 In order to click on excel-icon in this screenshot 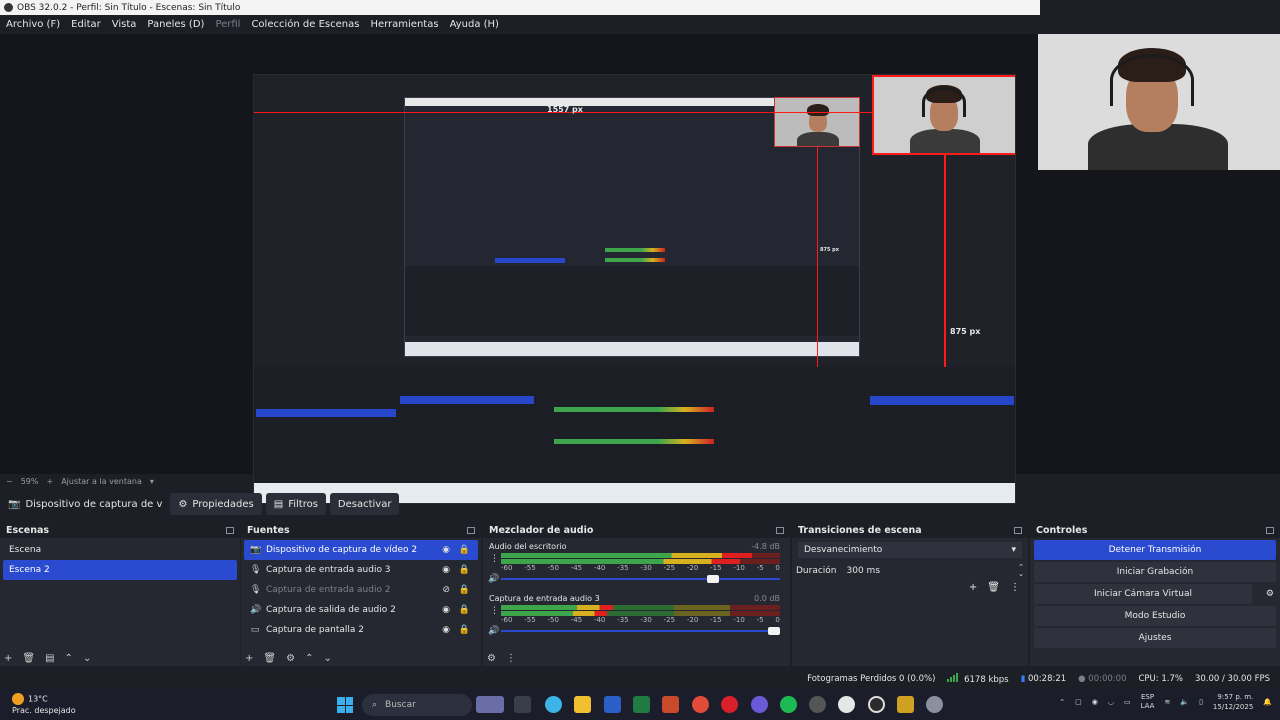, I will do `click(641, 704)`.